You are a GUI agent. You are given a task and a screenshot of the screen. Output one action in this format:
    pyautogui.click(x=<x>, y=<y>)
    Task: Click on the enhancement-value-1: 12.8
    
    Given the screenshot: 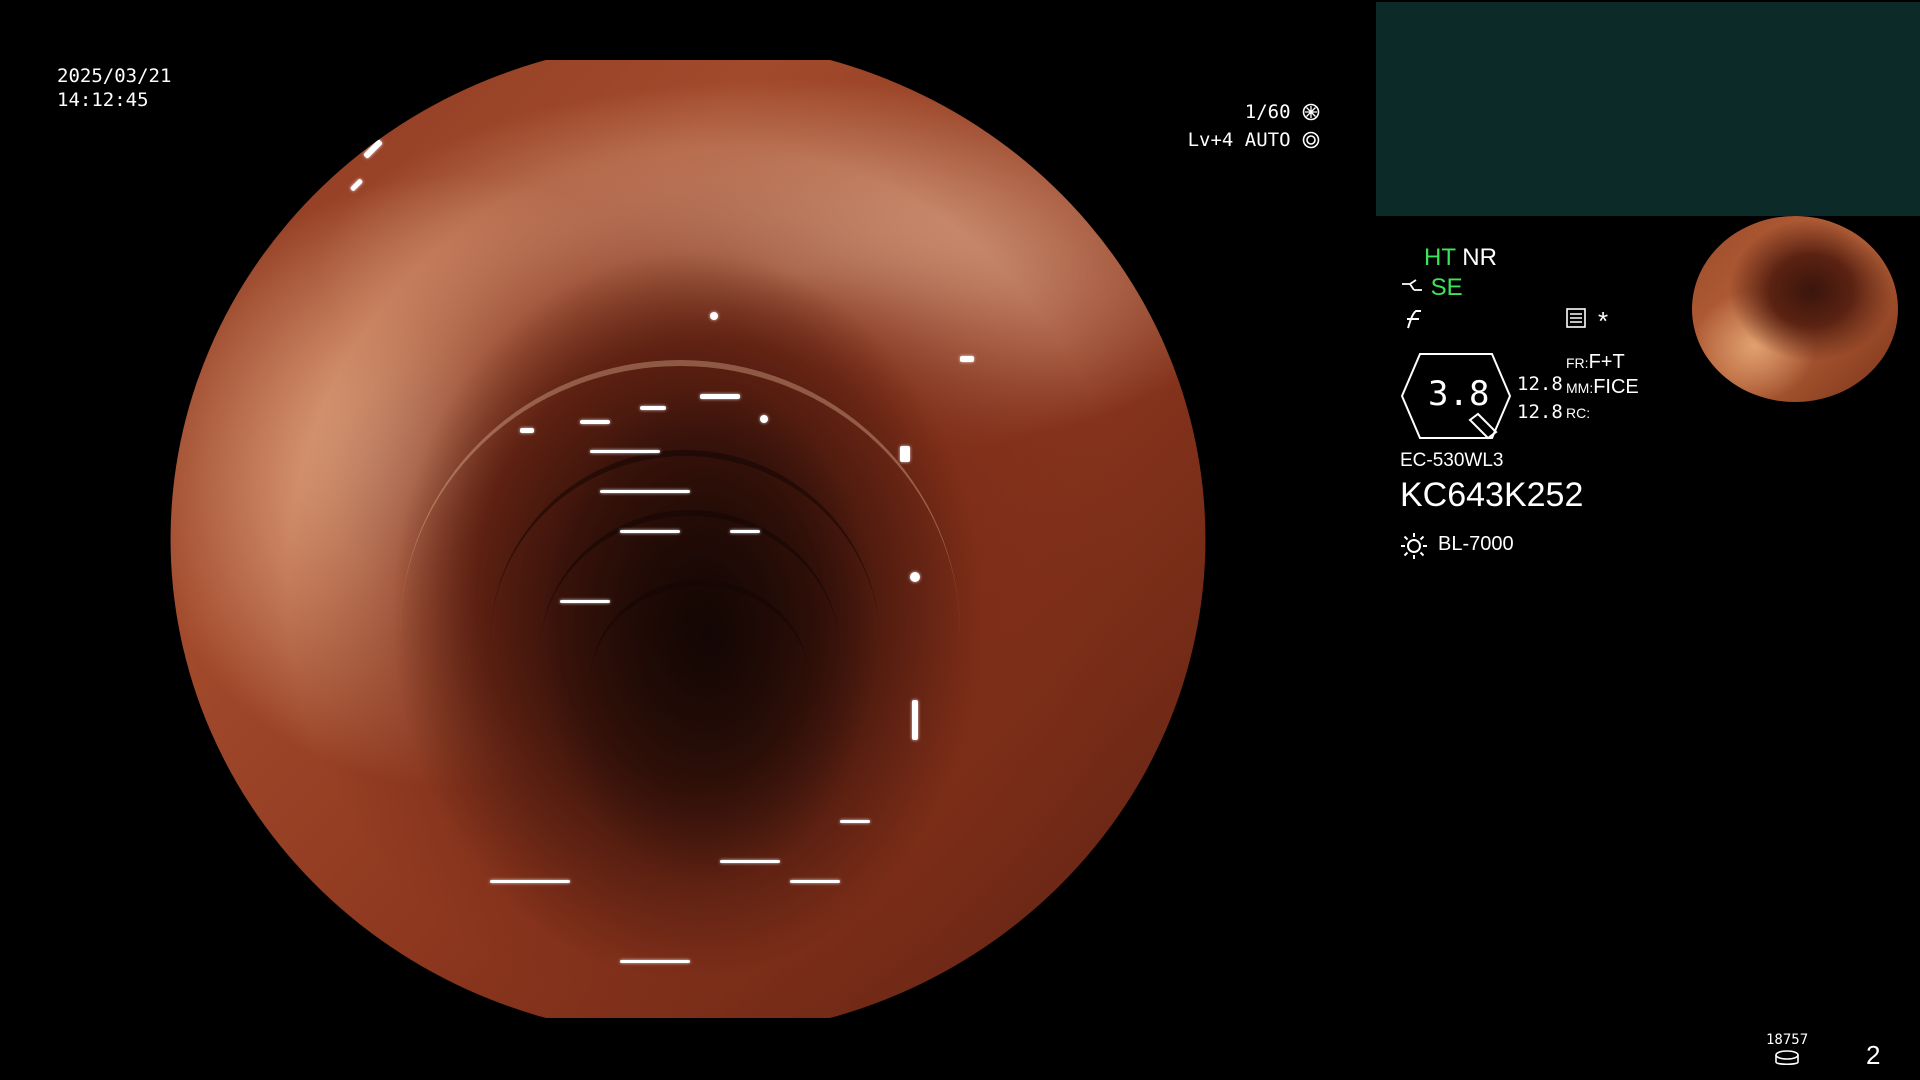 What is the action you would take?
    pyautogui.click(x=1540, y=384)
    